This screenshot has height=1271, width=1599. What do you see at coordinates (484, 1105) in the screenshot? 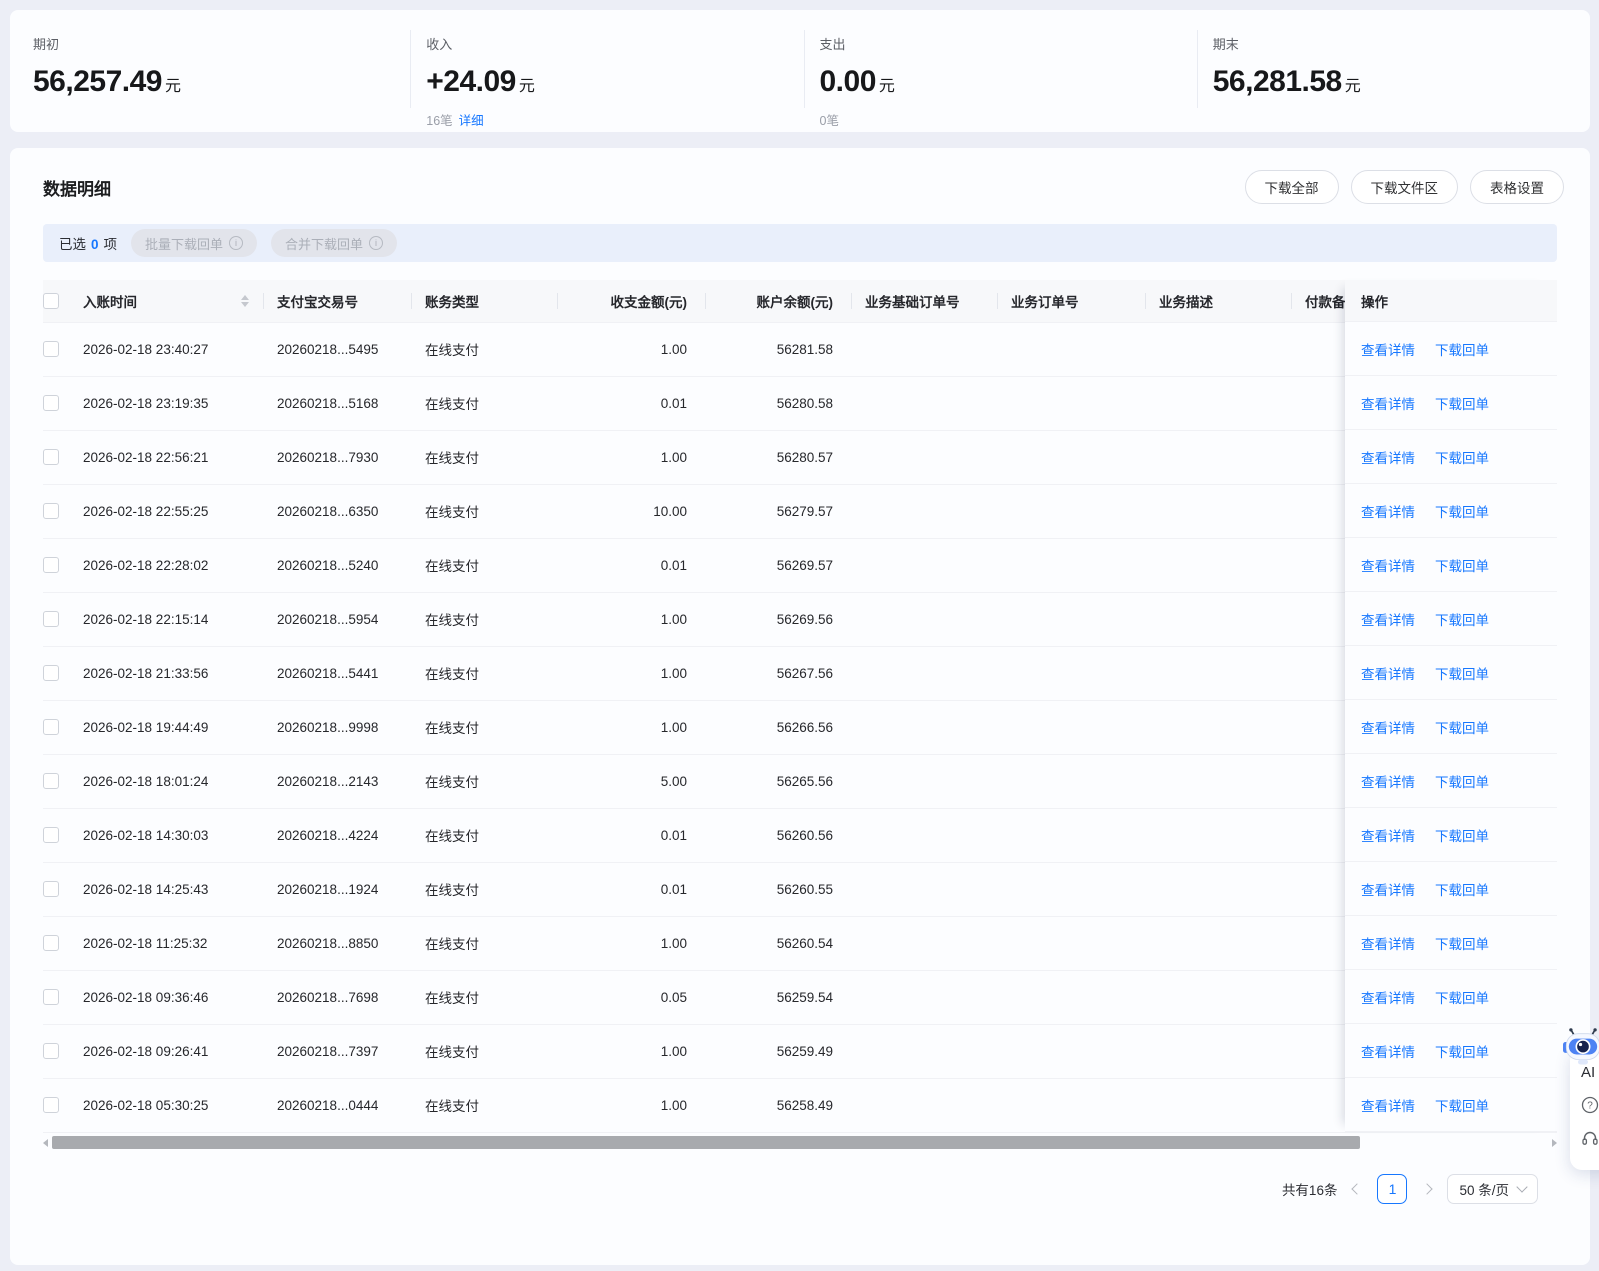
I see `cell-account-type: 在线支付` at bounding box center [484, 1105].